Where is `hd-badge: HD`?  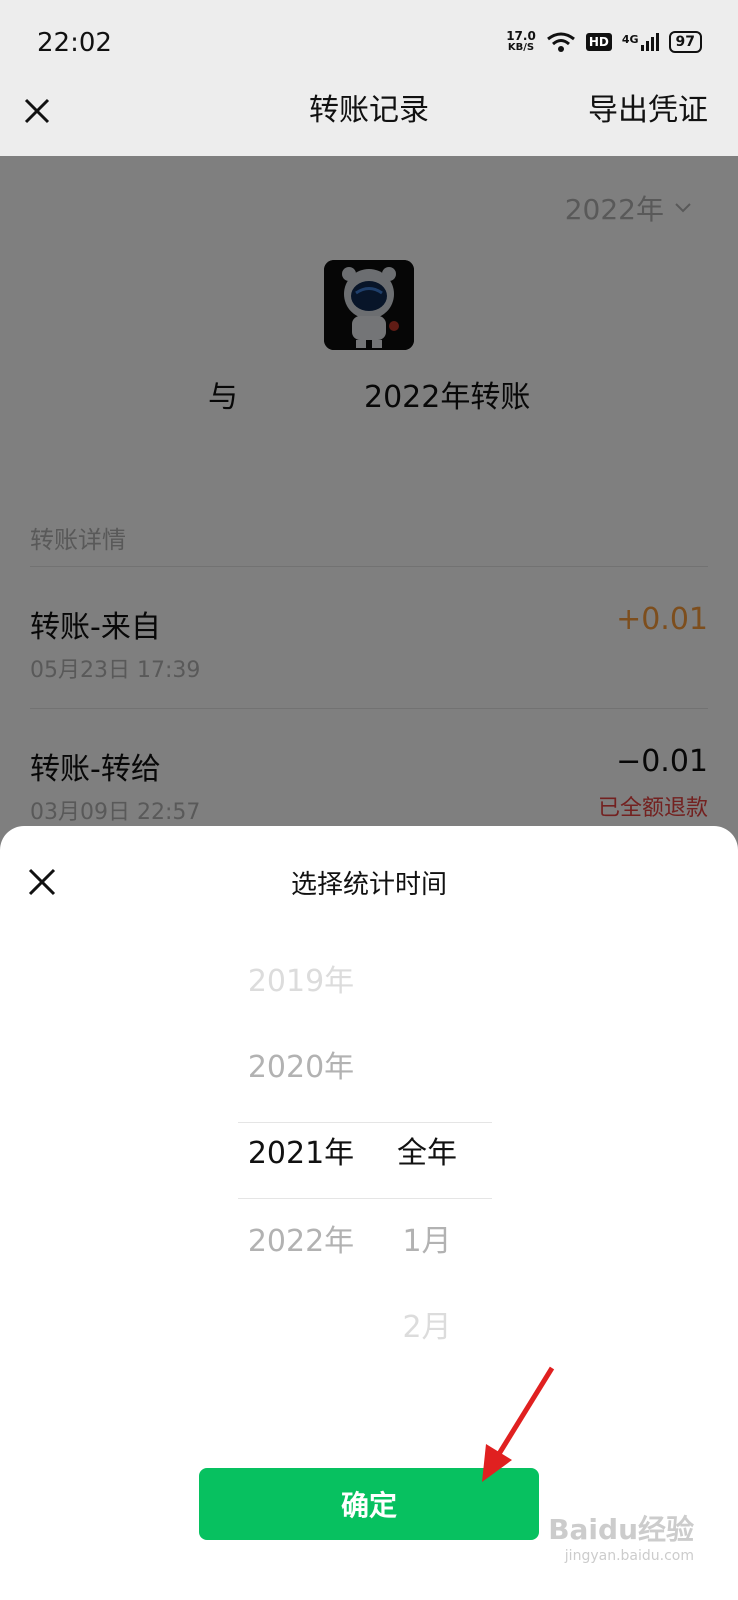
hd-badge: HD is located at coordinates (598, 42).